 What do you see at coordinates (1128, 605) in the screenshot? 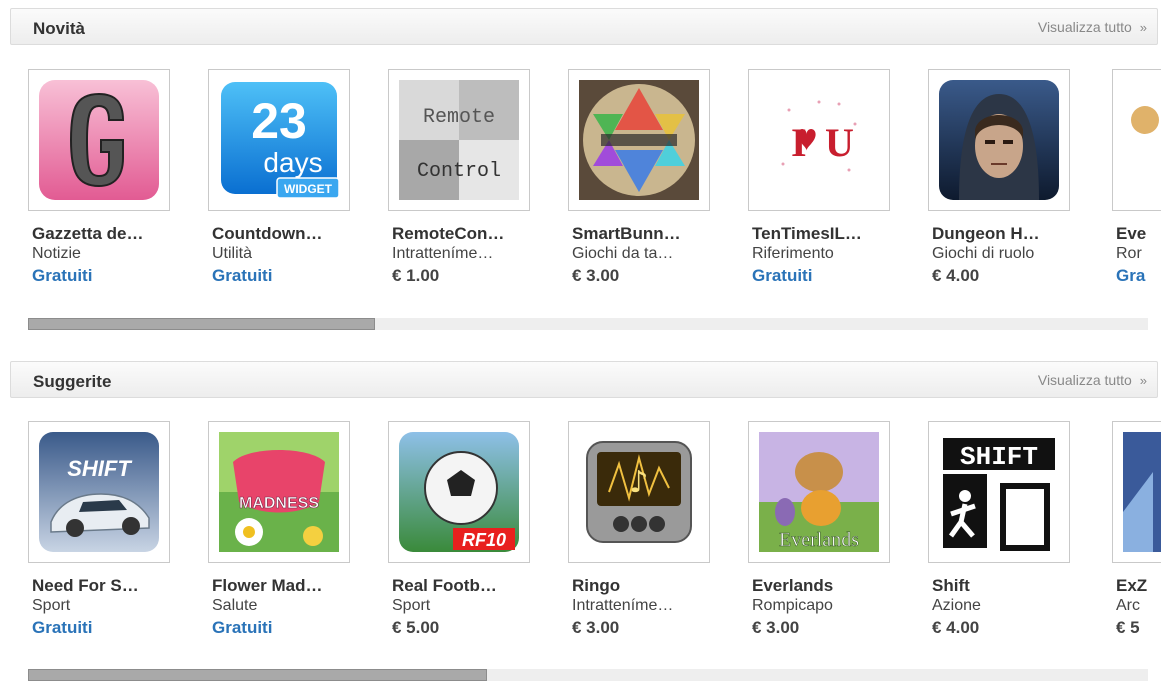
I see `app-category: Arc` at bounding box center [1128, 605].